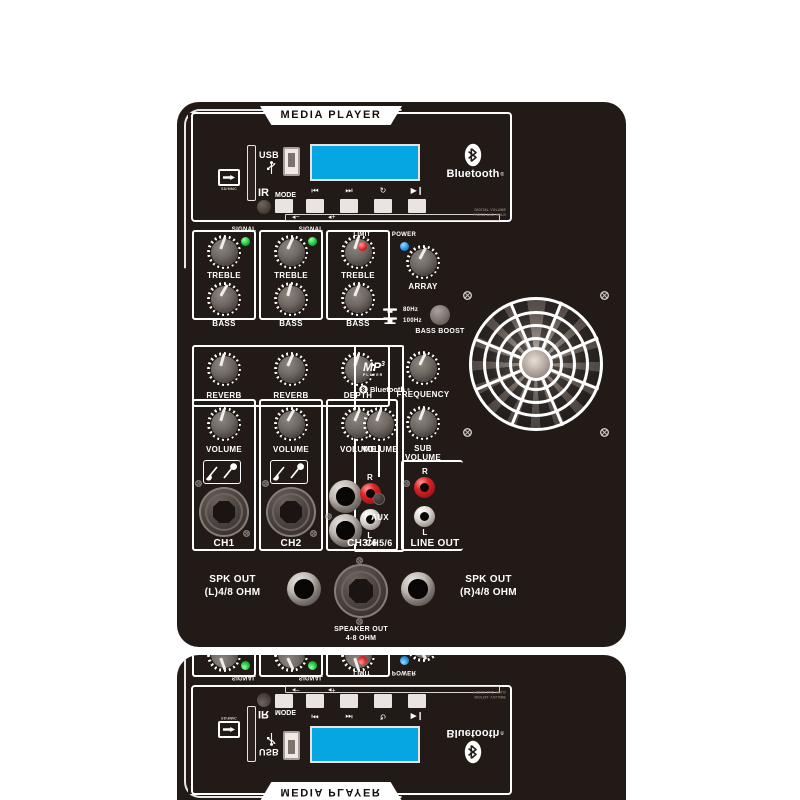  I want to click on volume-knob-ch2, so click(291, 424).